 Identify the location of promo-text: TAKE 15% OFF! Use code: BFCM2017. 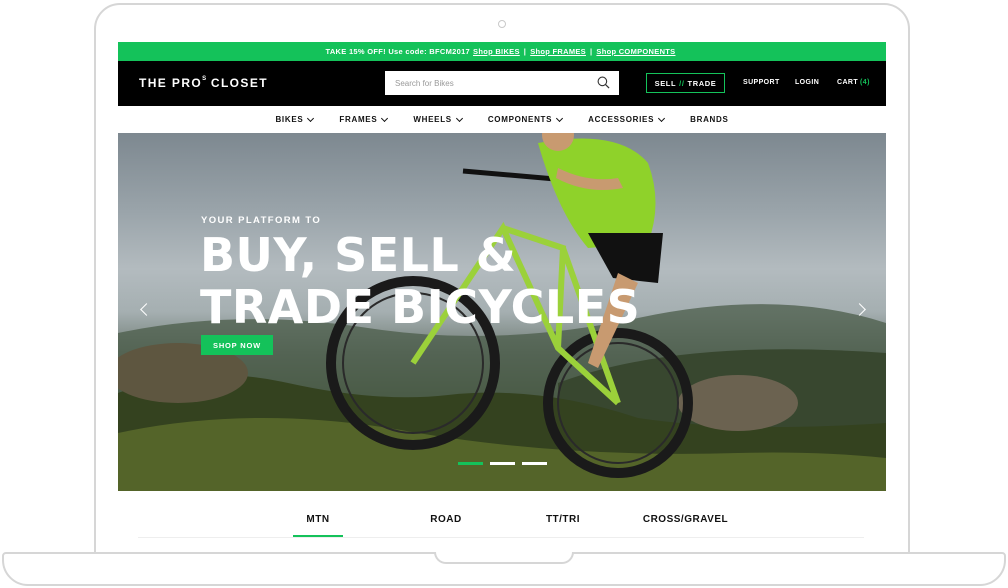
(398, 51).